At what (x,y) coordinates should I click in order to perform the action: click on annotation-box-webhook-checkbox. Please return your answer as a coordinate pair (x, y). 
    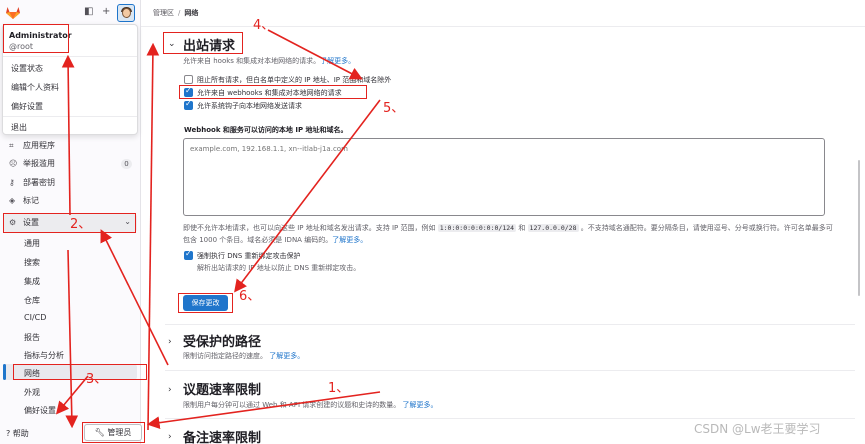
    Looking at the image, I should click on (273, 92).